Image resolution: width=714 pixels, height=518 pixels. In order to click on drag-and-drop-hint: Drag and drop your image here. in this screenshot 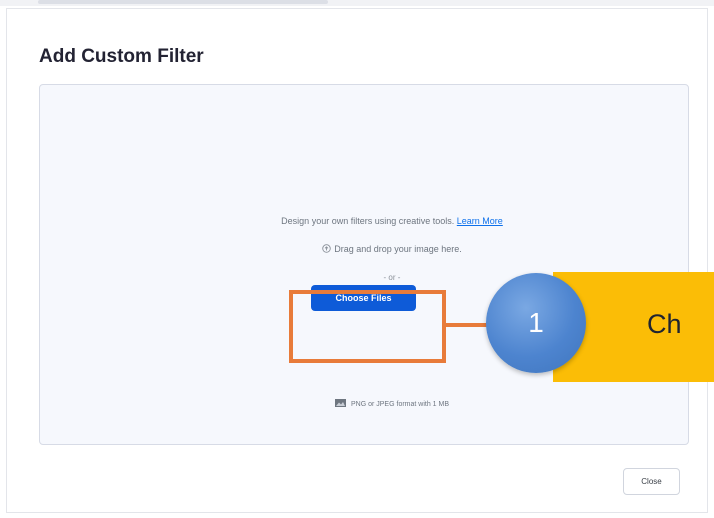, I will do `click(364, 249)`.